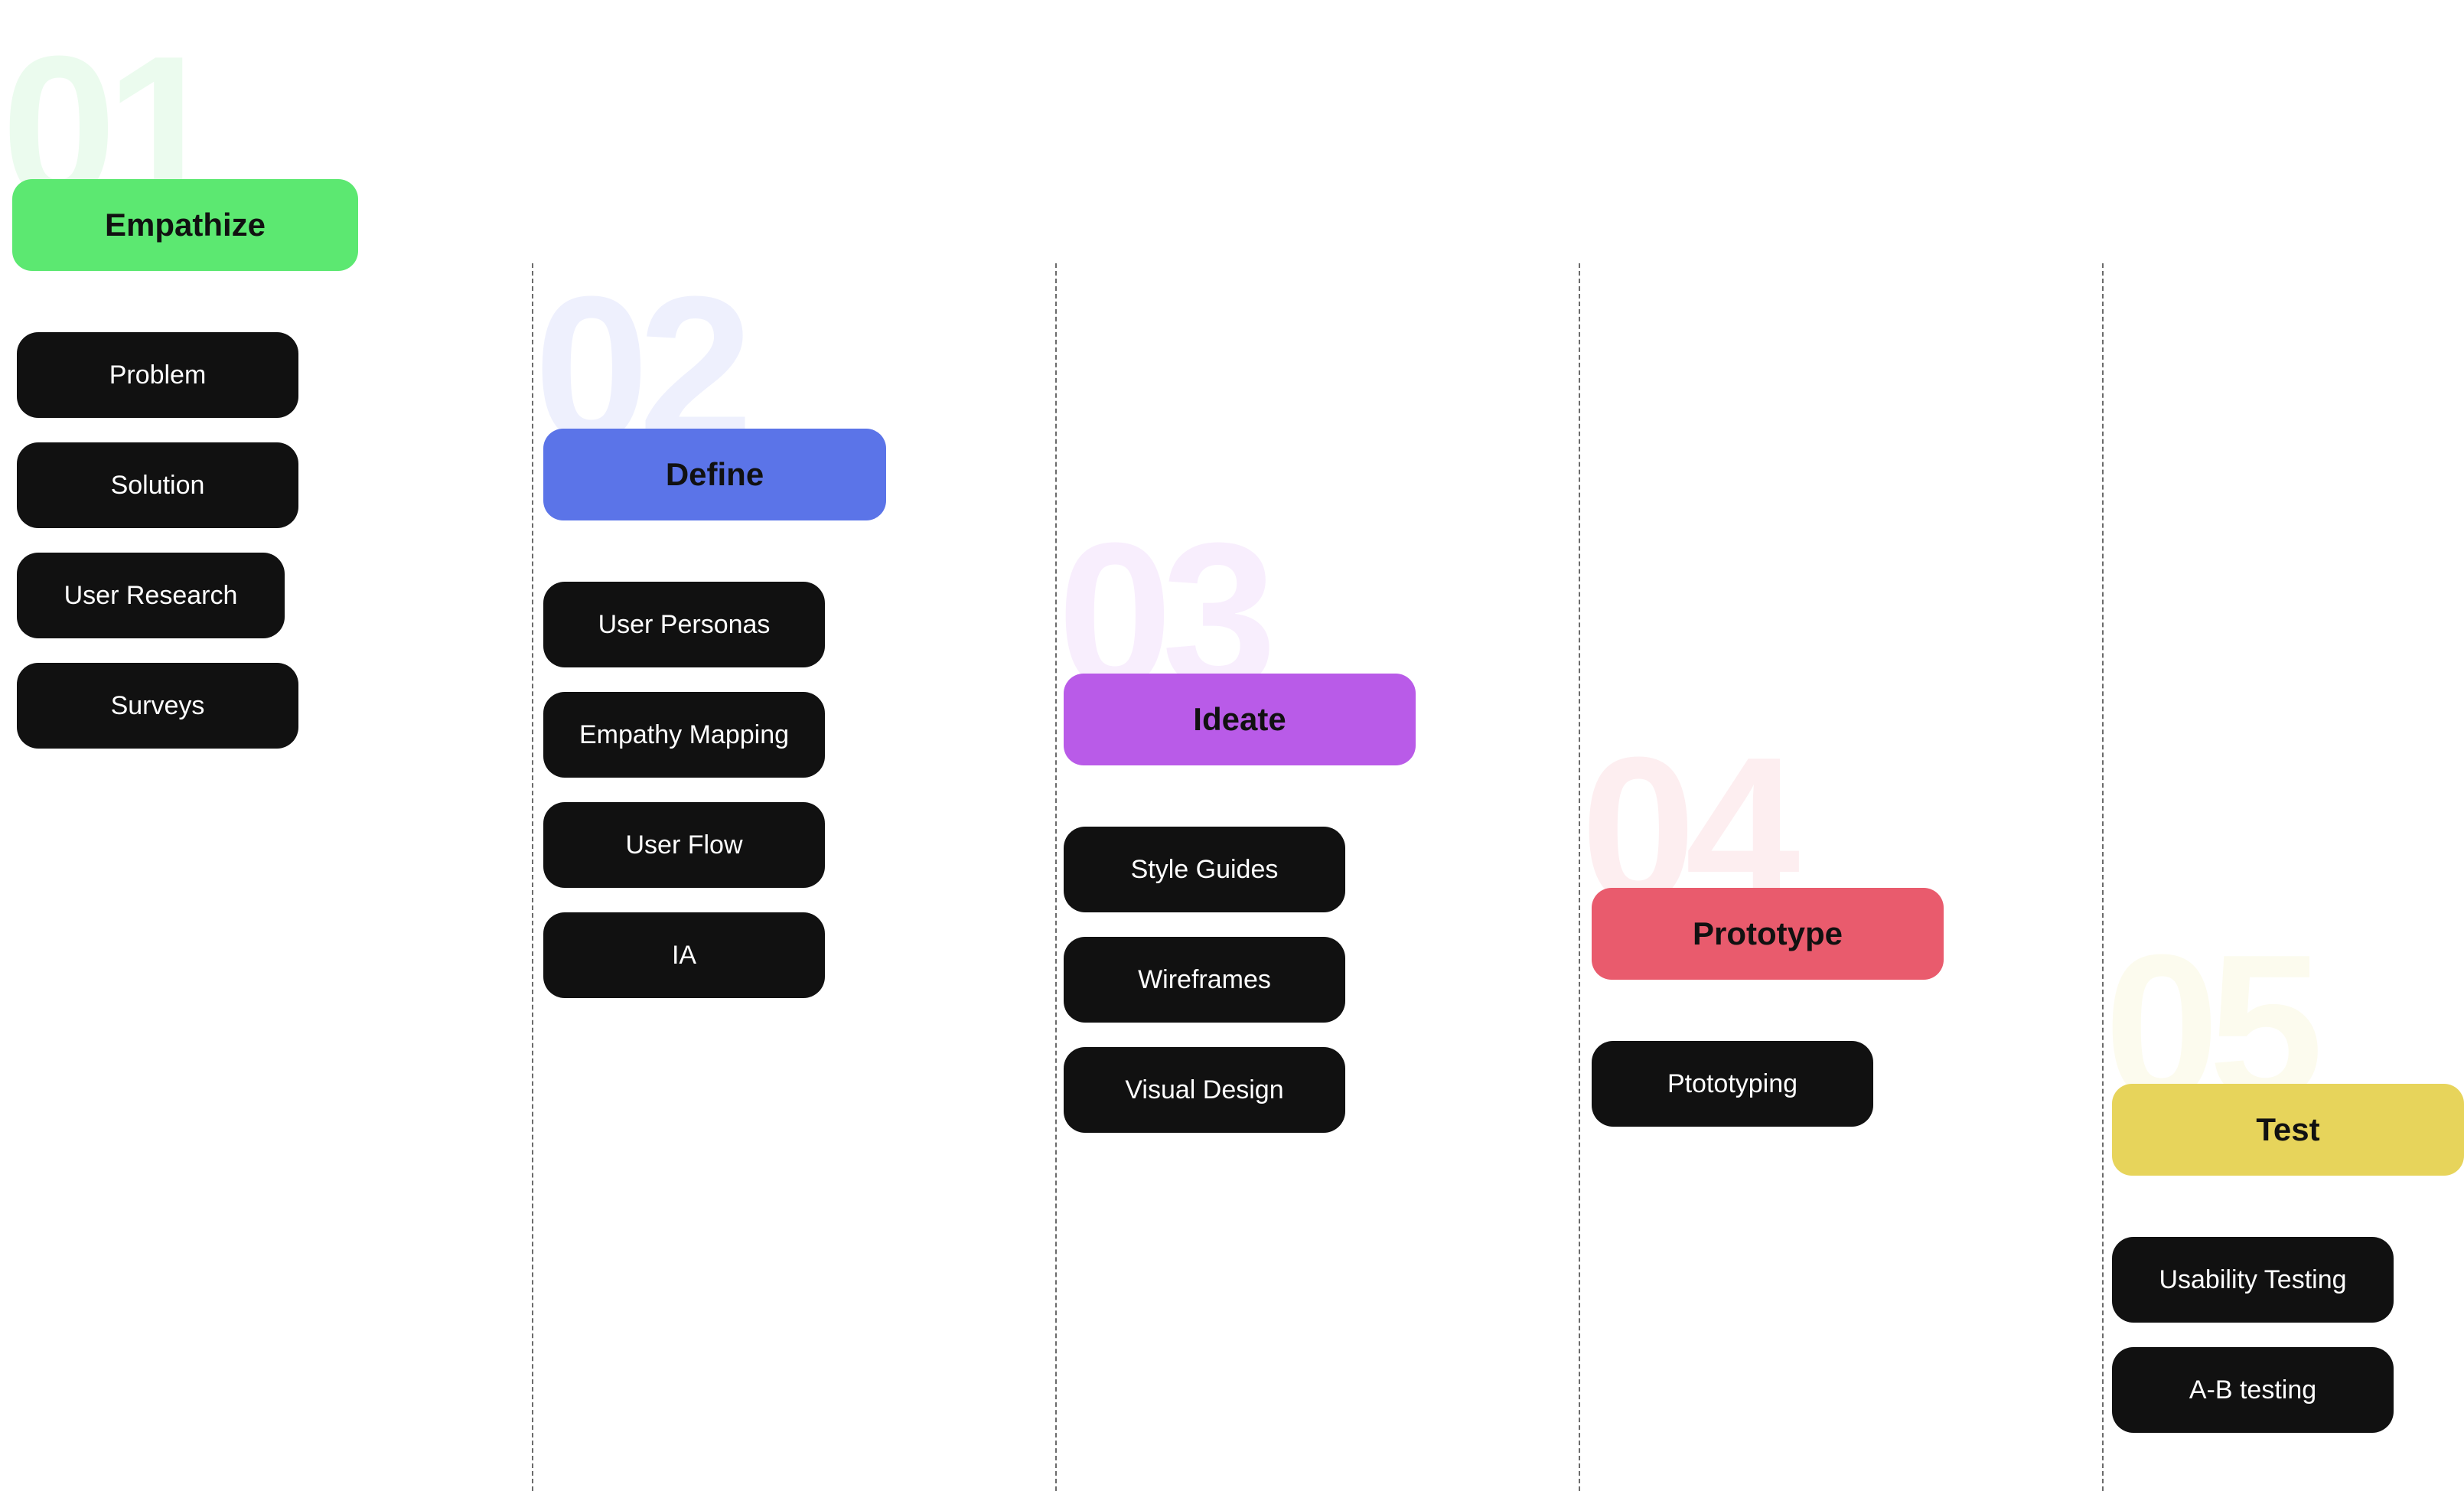 This screenshot has height=1491, width=2464. I want to click on step-item: Ptototyping, so click(1732, 1084).